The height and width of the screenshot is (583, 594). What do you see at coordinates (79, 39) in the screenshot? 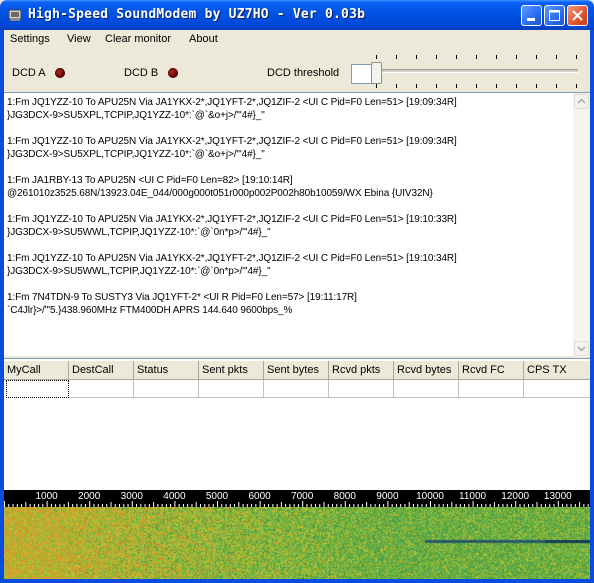
I see `menu-view: View` at bounding box center [79, 39].